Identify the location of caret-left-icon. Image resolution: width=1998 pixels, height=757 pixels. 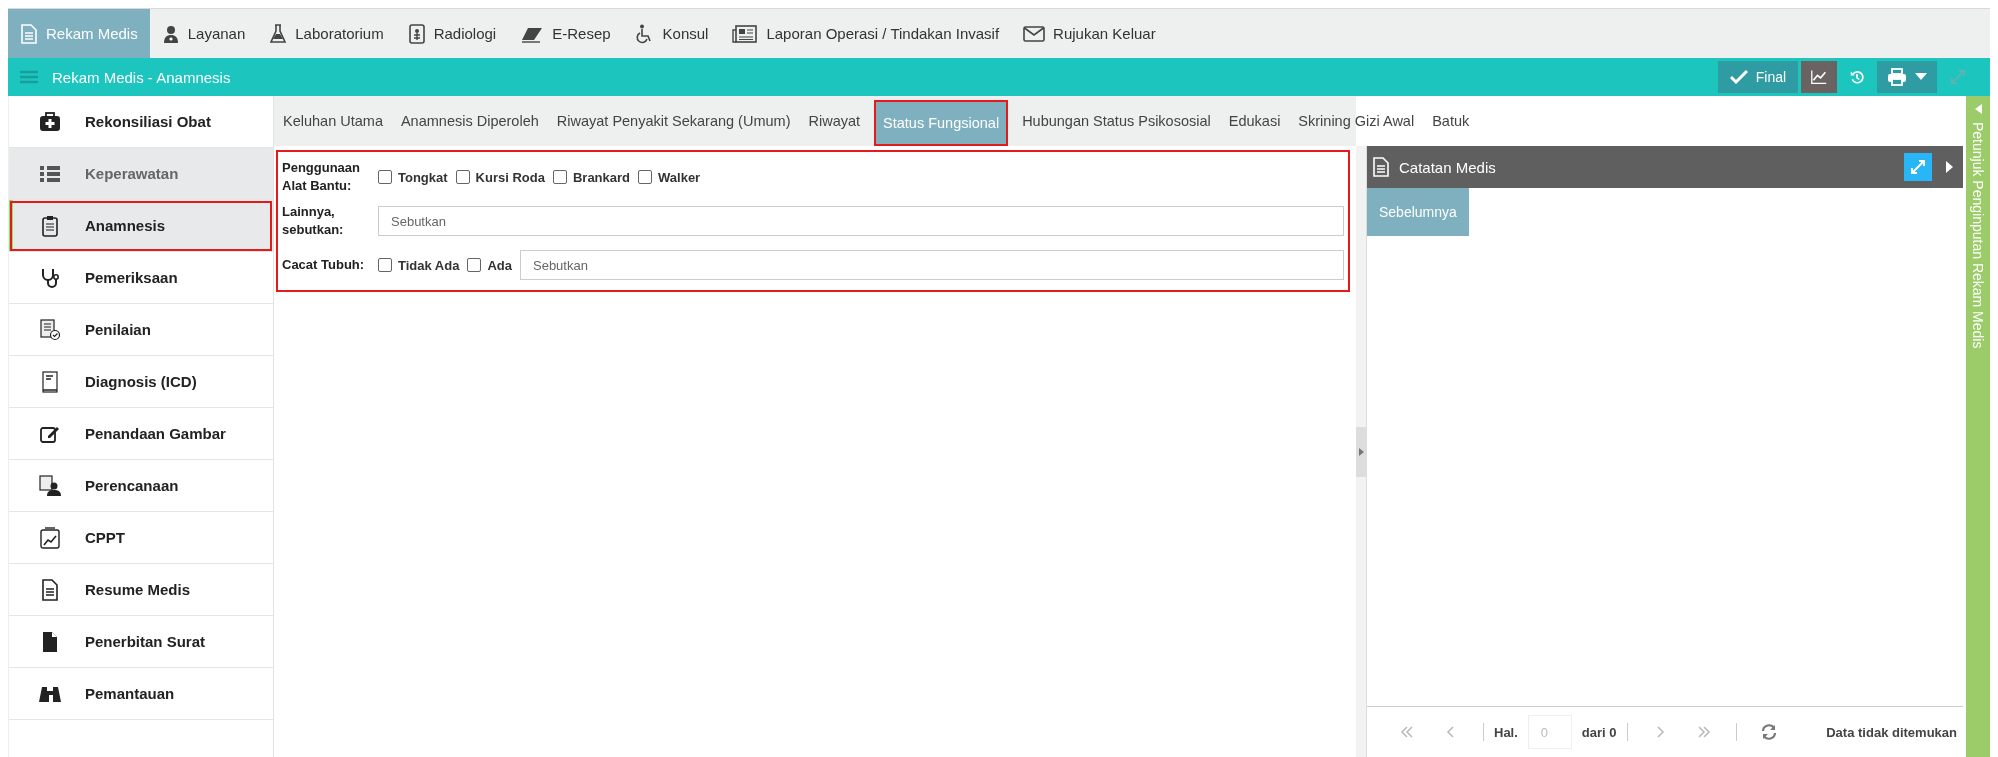
(1978, 109).